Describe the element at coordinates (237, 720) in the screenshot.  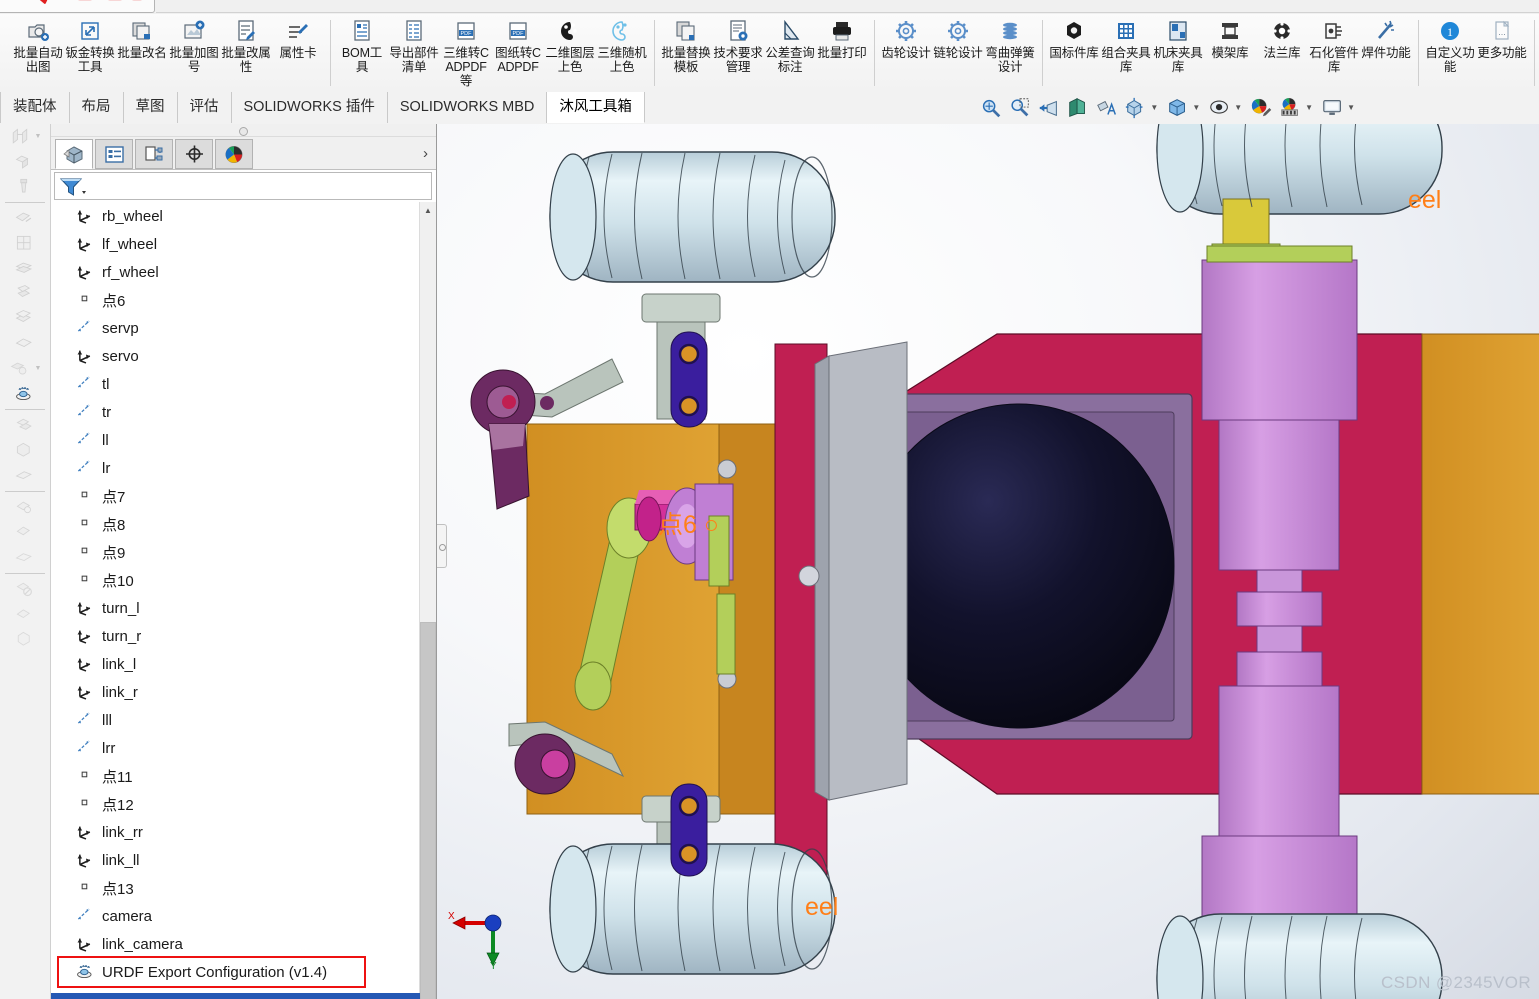
I see `tree-item: lll` at that location.